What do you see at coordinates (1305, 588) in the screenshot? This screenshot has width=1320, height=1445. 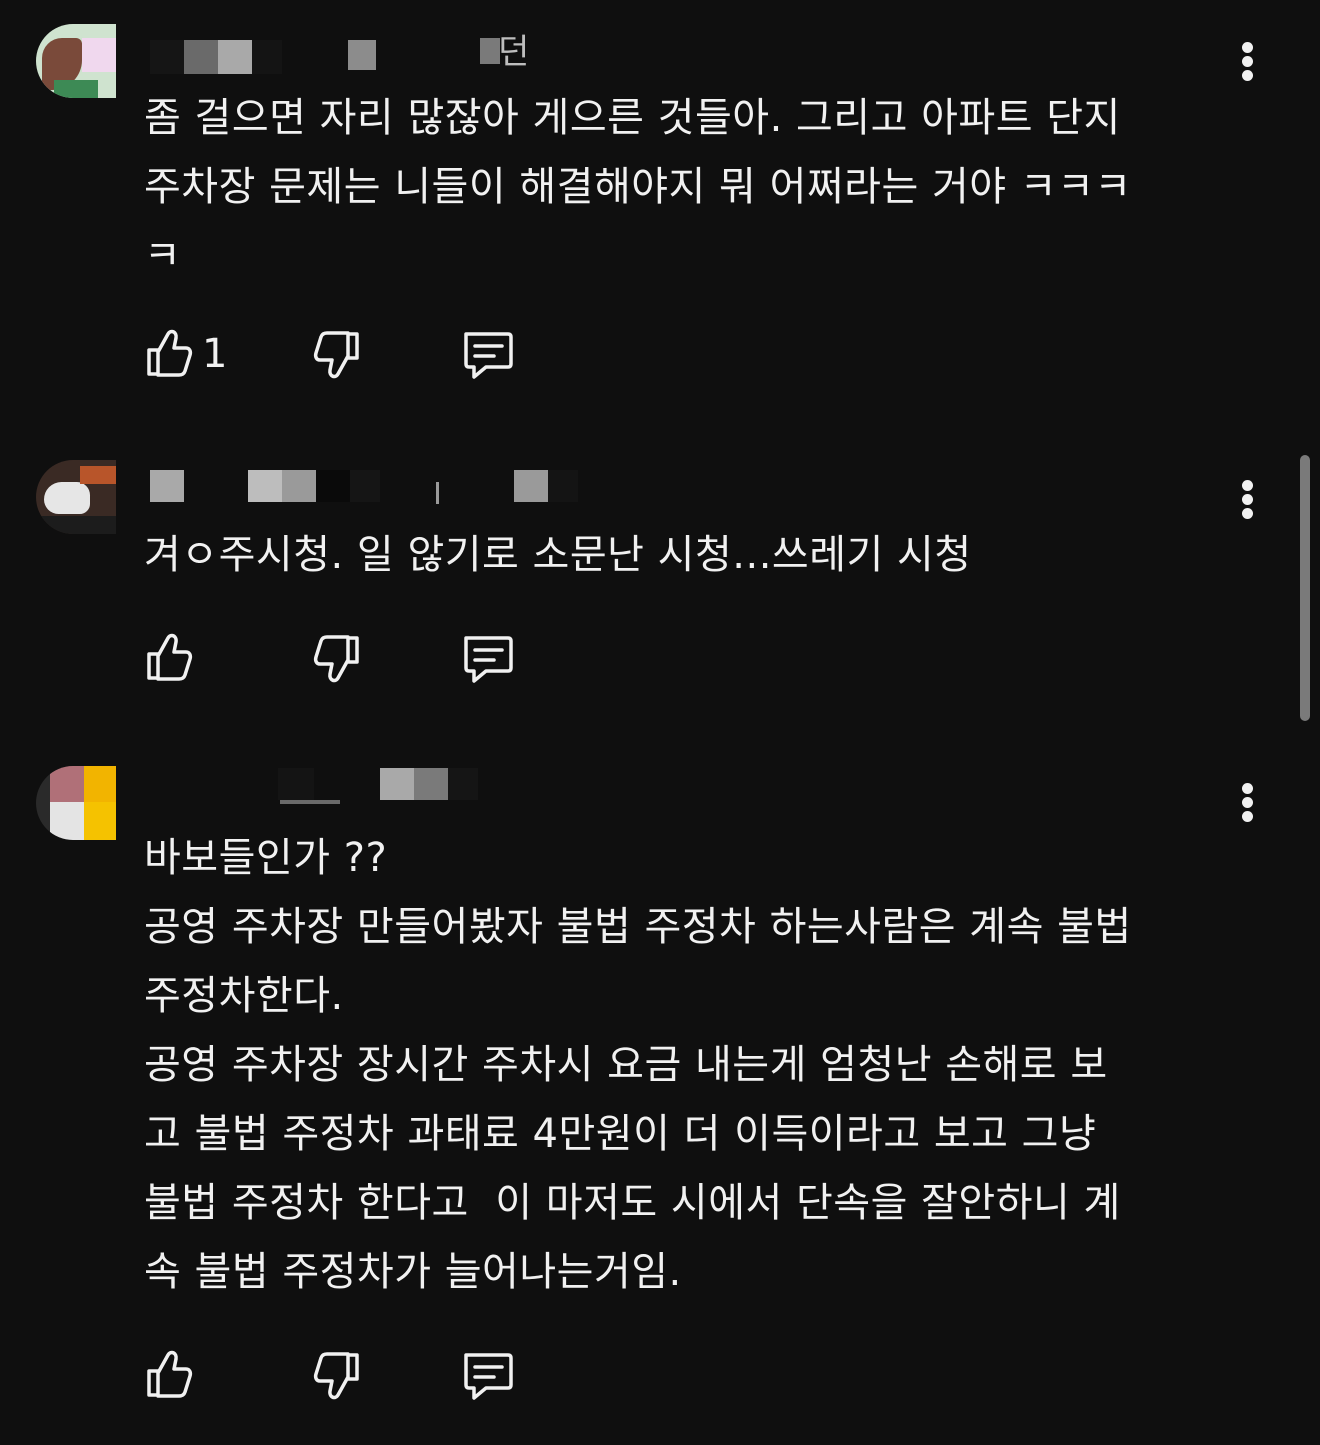 I see `scrollbar-thumb` at bounding box center [1305, 588].